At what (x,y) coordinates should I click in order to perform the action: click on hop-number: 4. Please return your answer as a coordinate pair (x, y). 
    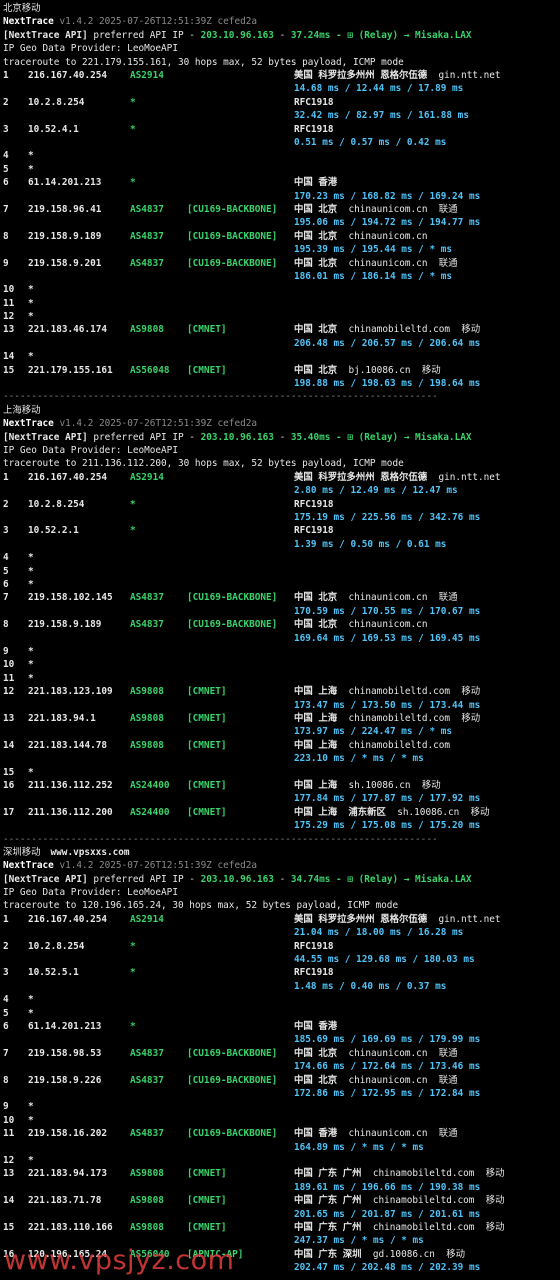
    Looking at the image, I should click on (6, 156).